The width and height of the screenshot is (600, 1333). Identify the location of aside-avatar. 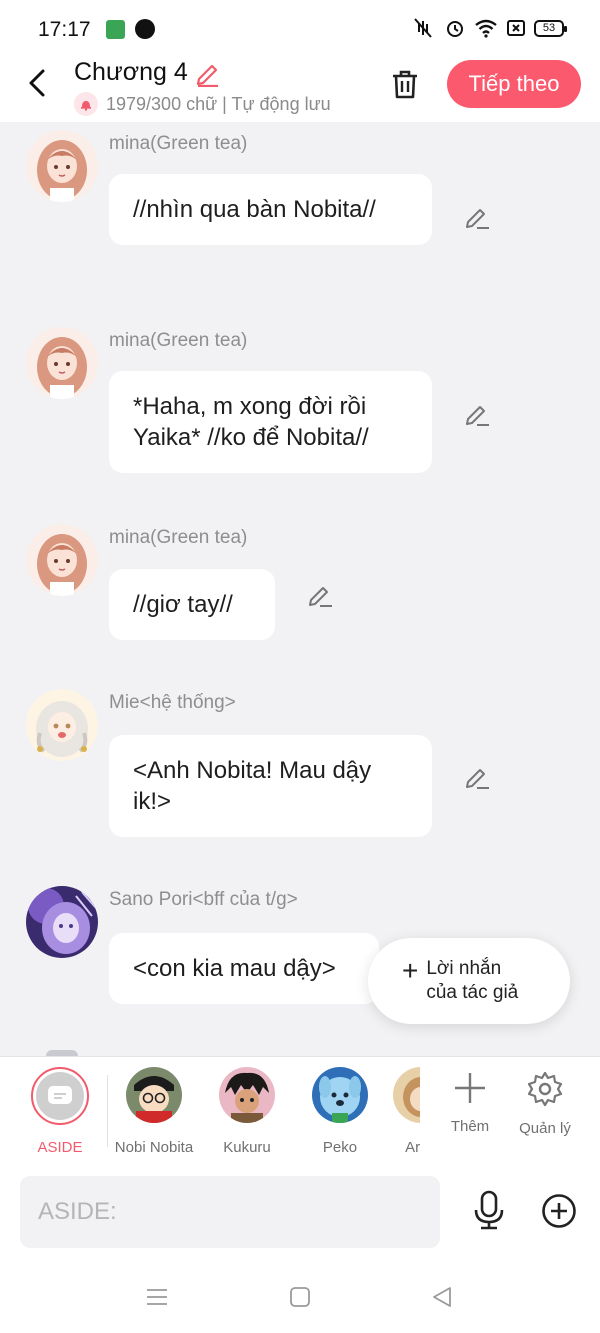
(60, 1096).